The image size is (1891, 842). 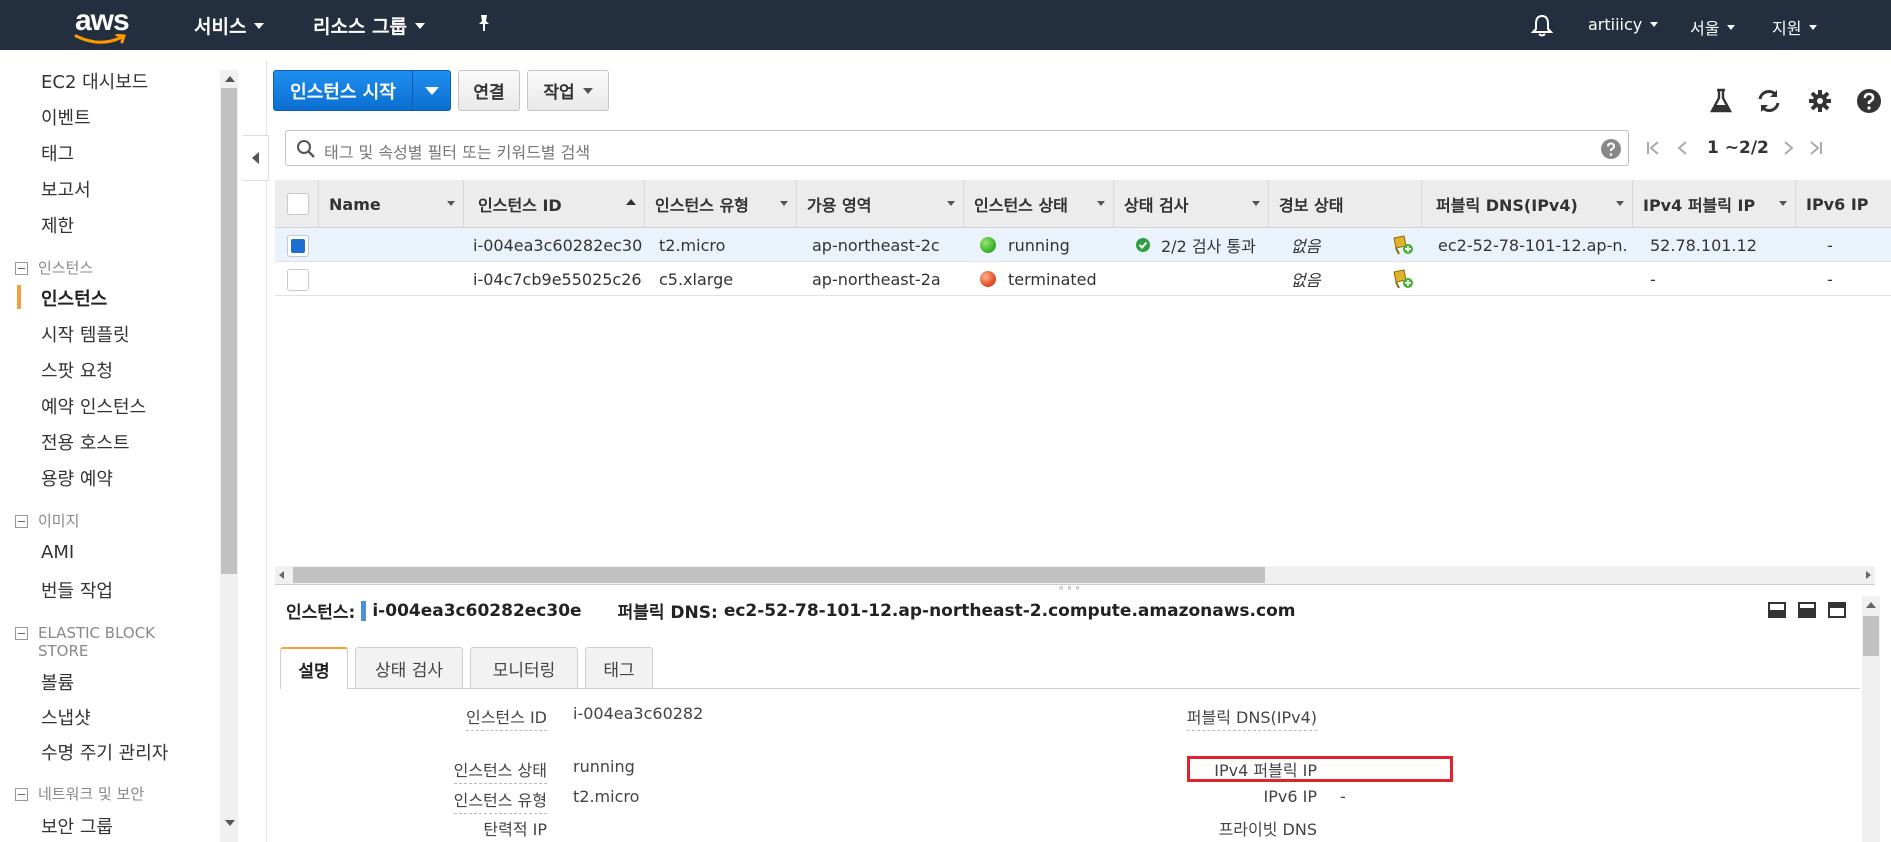 I want to click on select-all-checkbox, so click(x=298, y=204).